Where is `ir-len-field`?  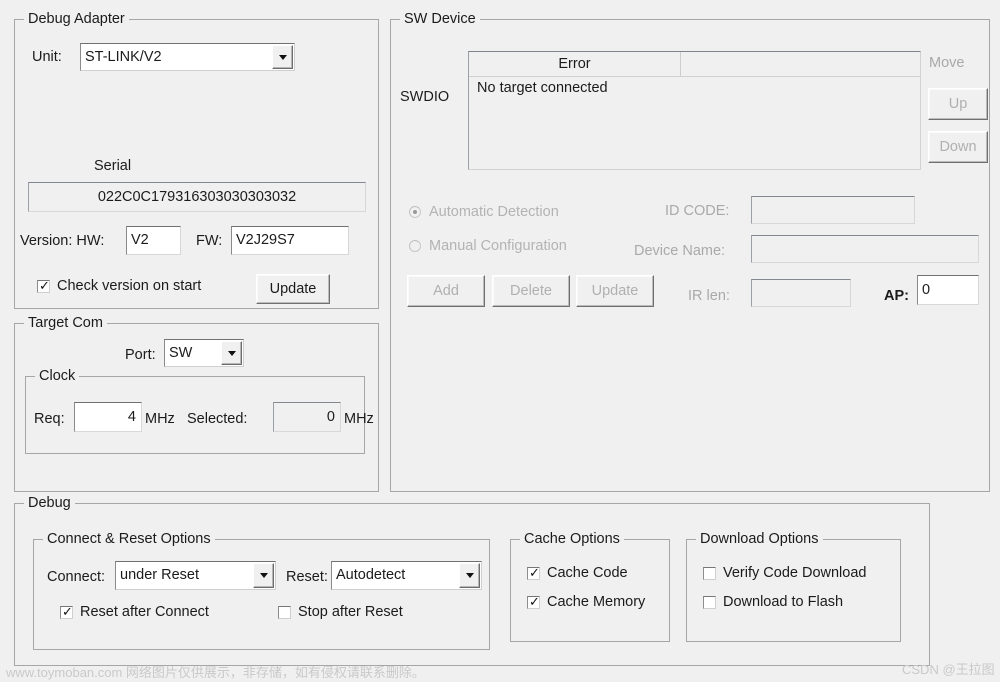 ir-len-field is located at coordinates (801, 293).